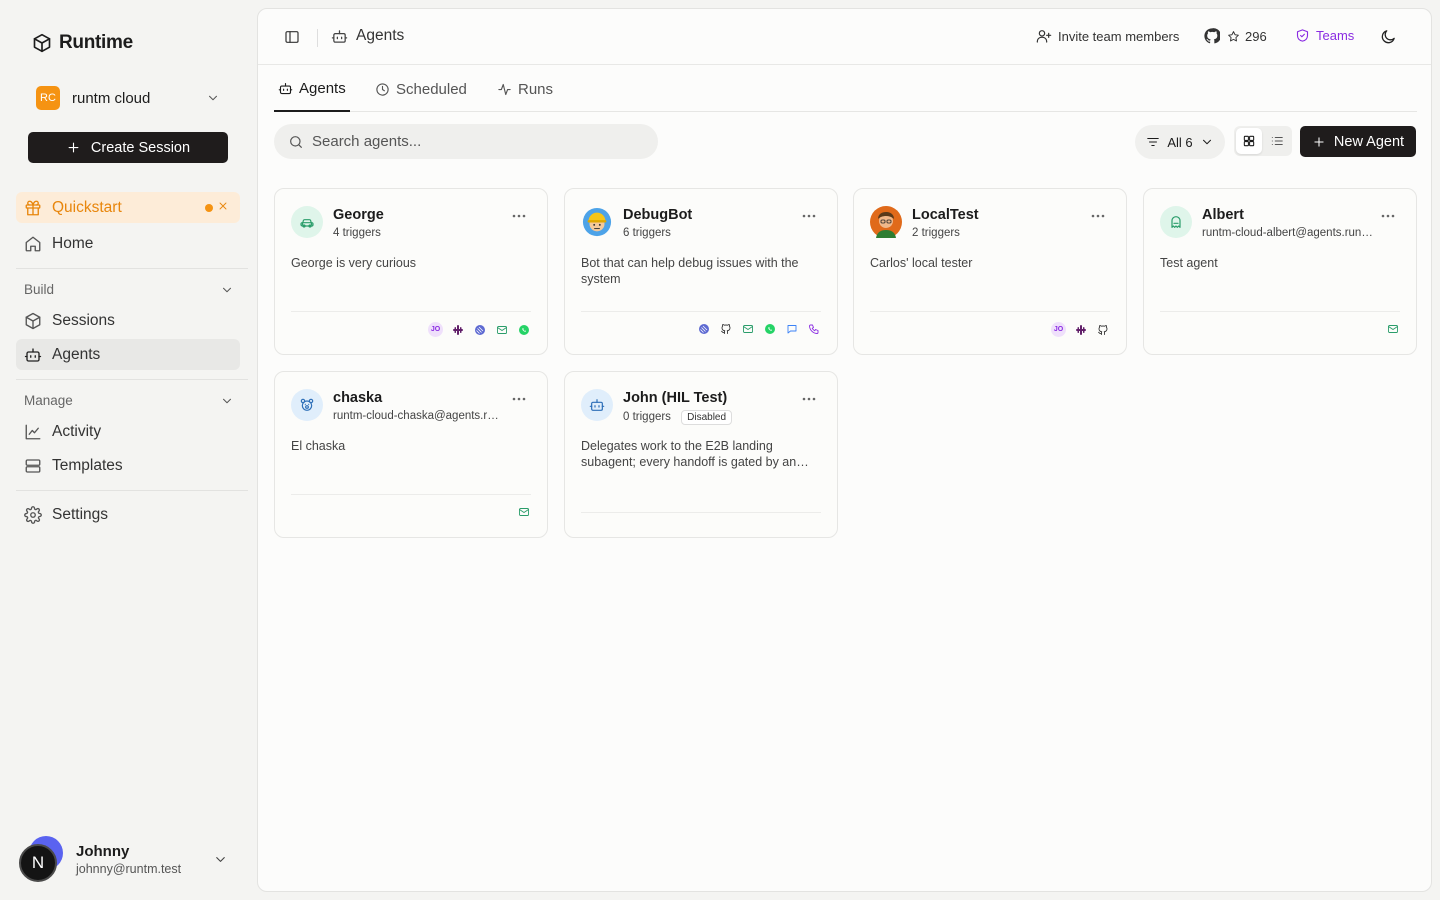 This screenshot has width=1440, height=900. What do you see at coordinates (128, 354) in the screenshot?
I see `sidebar-item-agents: Agents` at bounding box center [128, 354].